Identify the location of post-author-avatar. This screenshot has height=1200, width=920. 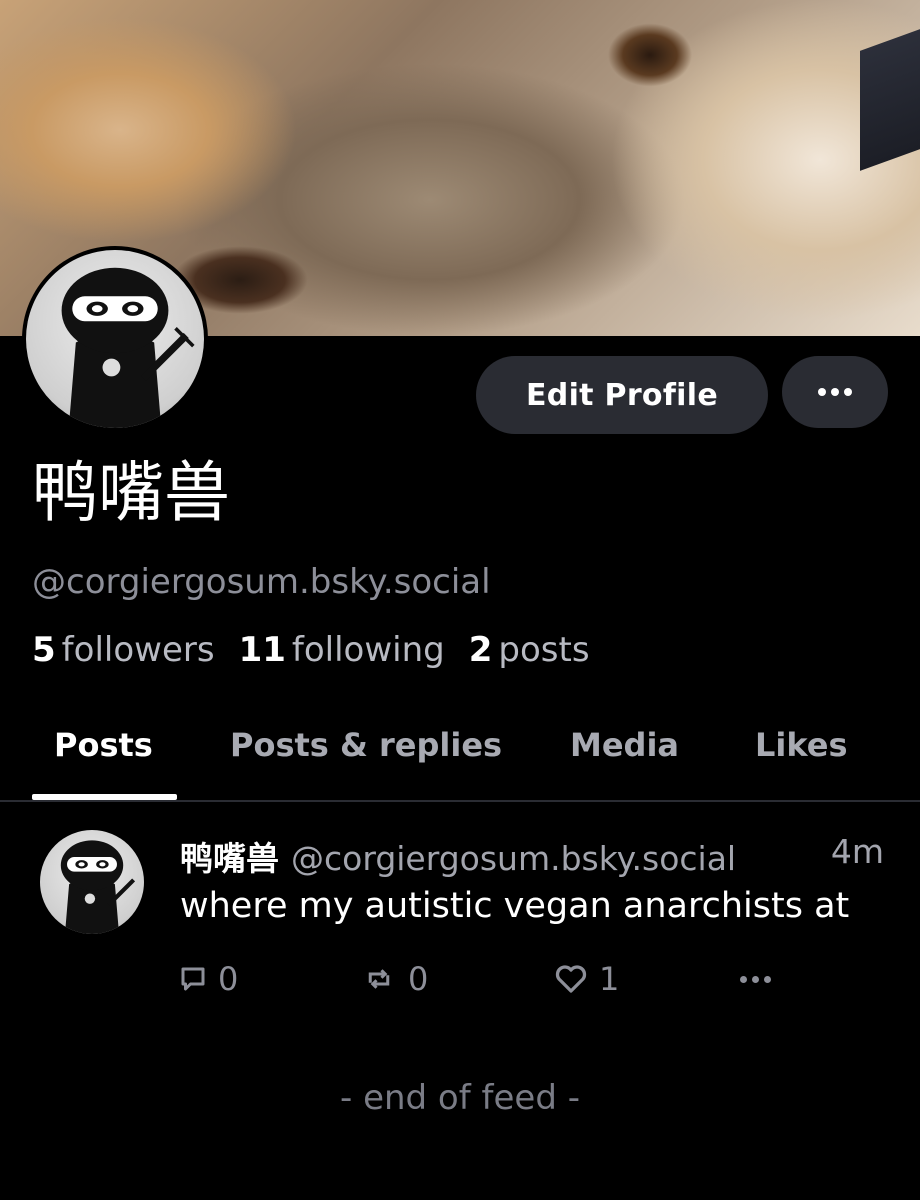
(92, 882).